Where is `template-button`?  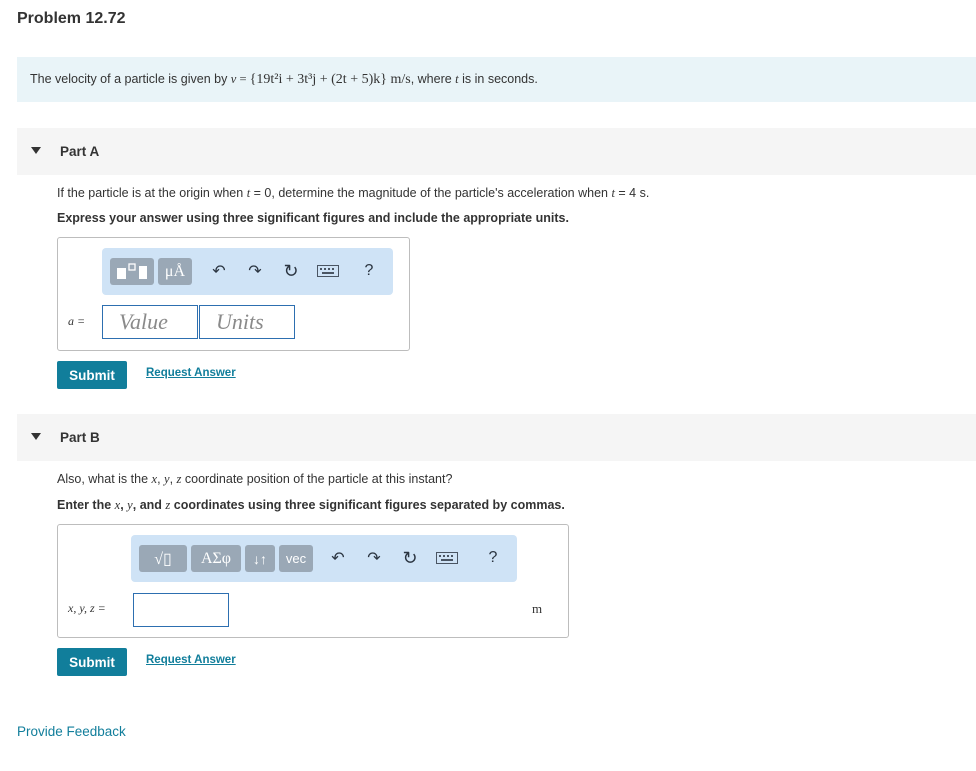 template-button is located at coordinates (132, 271).